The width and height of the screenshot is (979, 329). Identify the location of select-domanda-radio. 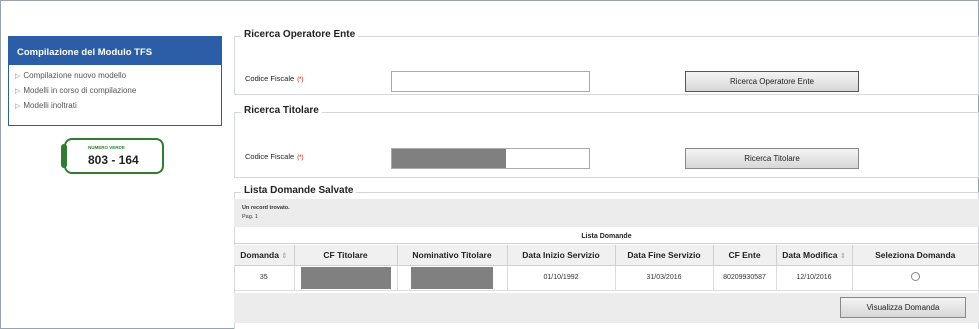
(915, 276).